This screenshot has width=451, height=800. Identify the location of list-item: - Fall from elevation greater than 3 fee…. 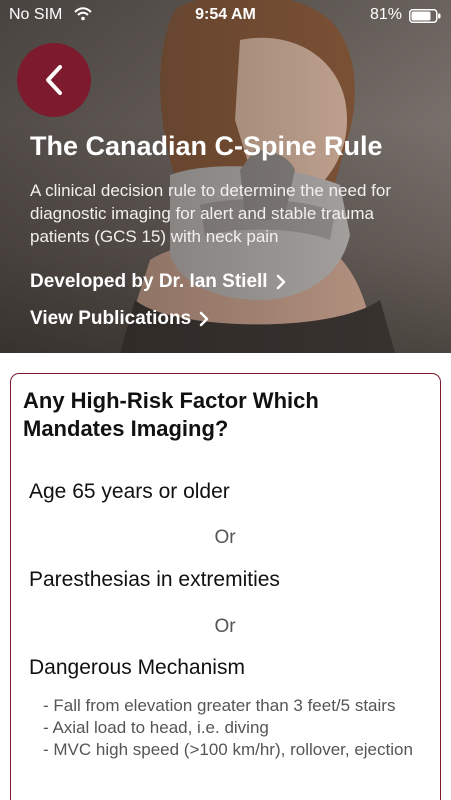
(219, 705).